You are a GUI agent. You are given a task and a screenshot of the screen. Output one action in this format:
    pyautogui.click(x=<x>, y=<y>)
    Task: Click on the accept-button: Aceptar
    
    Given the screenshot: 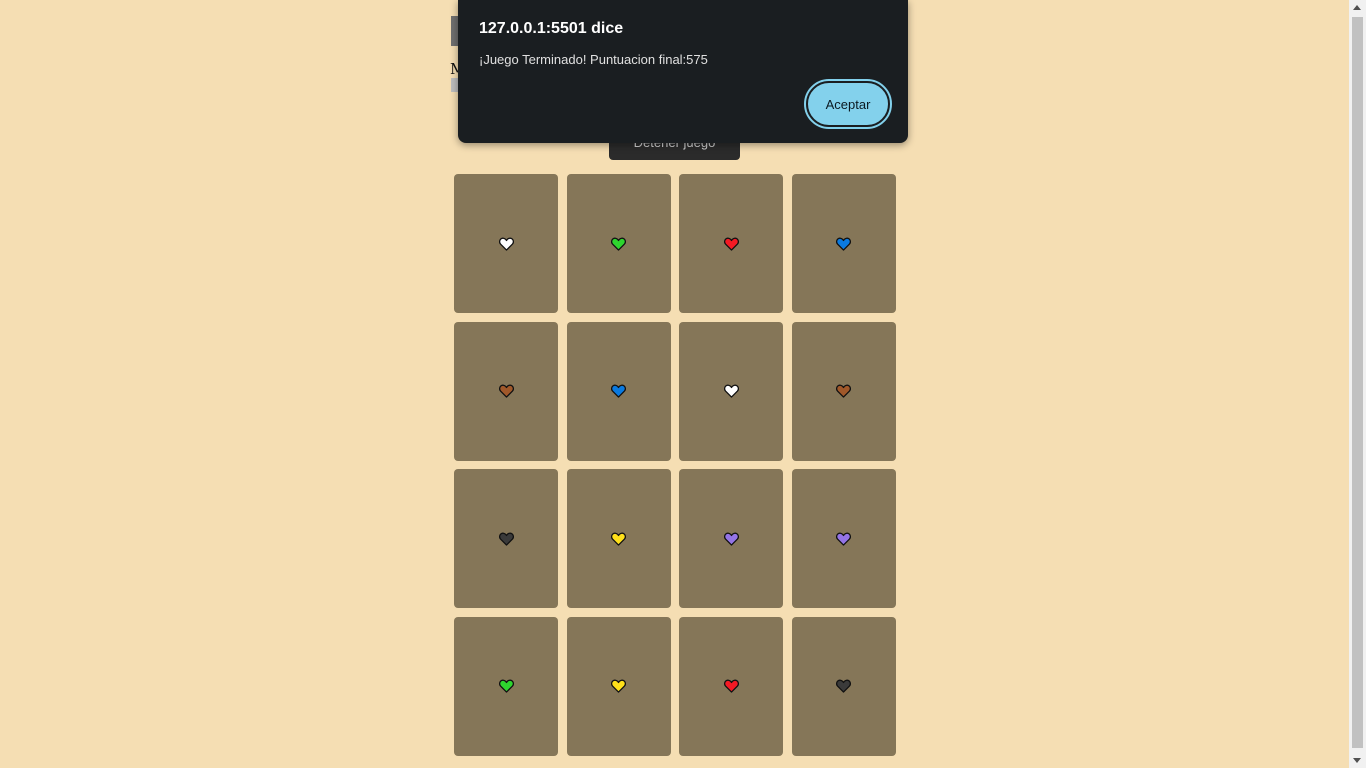 What is the action you would take?
    pyautogui.click(x=848, y=104)
    